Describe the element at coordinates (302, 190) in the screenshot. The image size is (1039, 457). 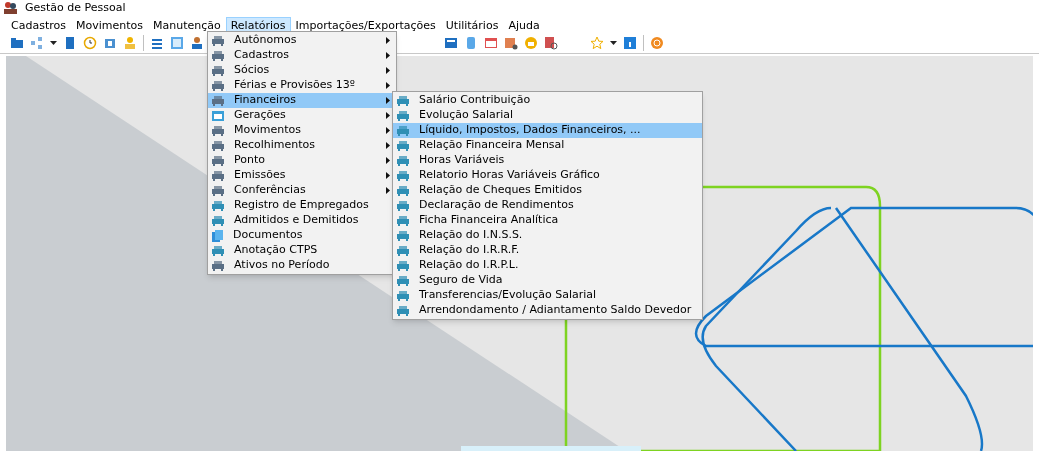
I see `menu-item: Conferências` at that location.